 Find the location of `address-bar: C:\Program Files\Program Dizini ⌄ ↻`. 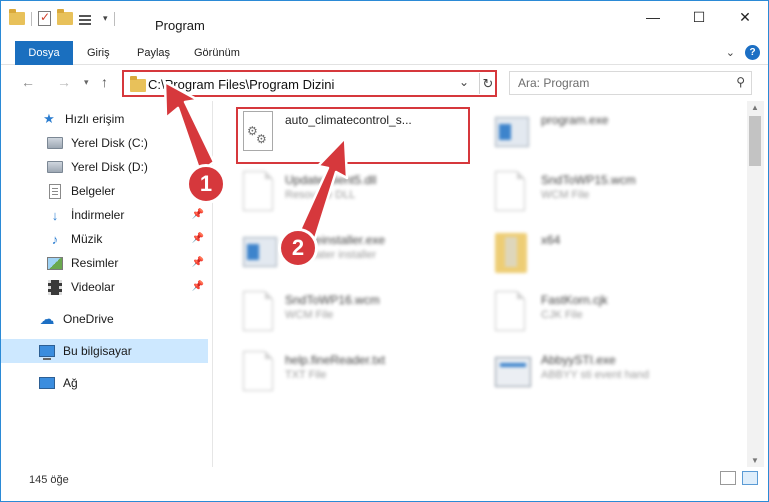

address-bar: C:\Program Files\Program Dizini ⌄ ↻ is located at coordinates (309, 83).